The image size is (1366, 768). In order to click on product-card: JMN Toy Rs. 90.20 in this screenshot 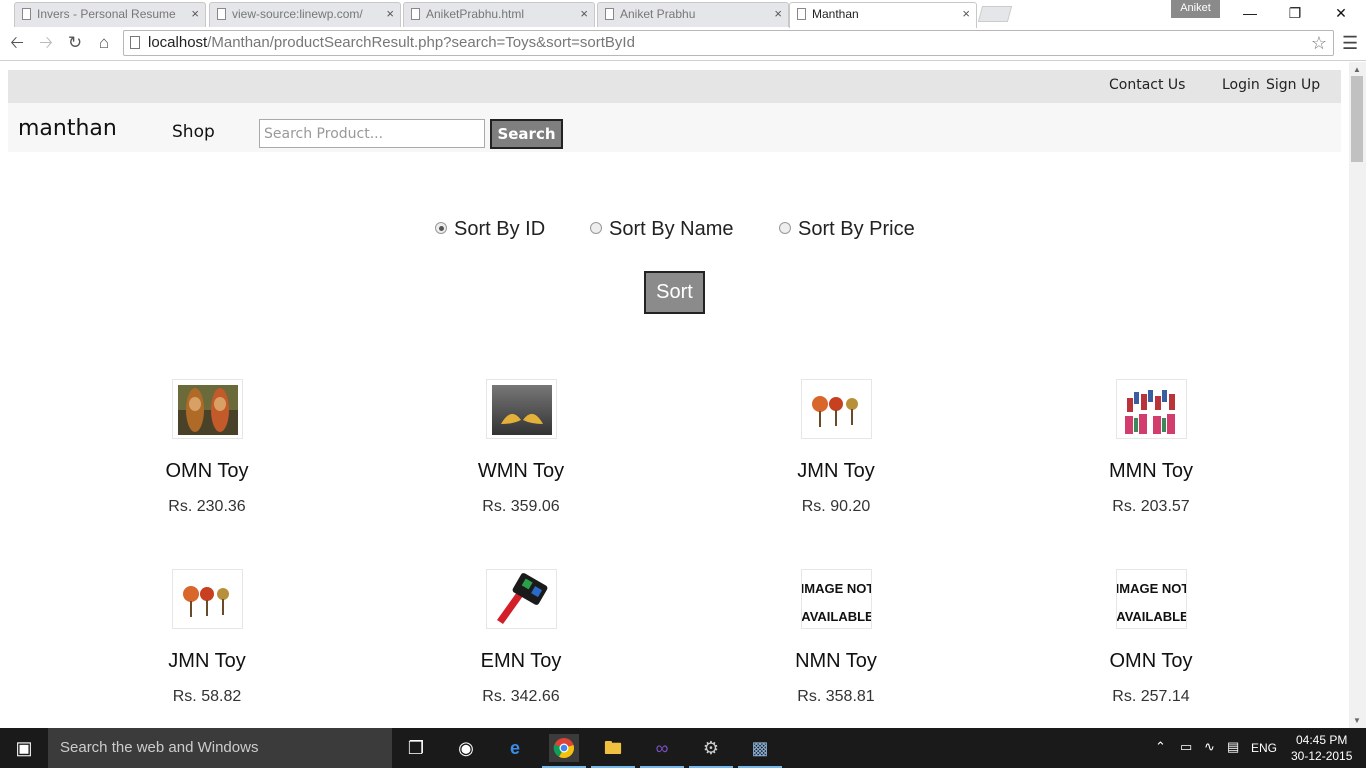, I will do `click(836, 447)`.